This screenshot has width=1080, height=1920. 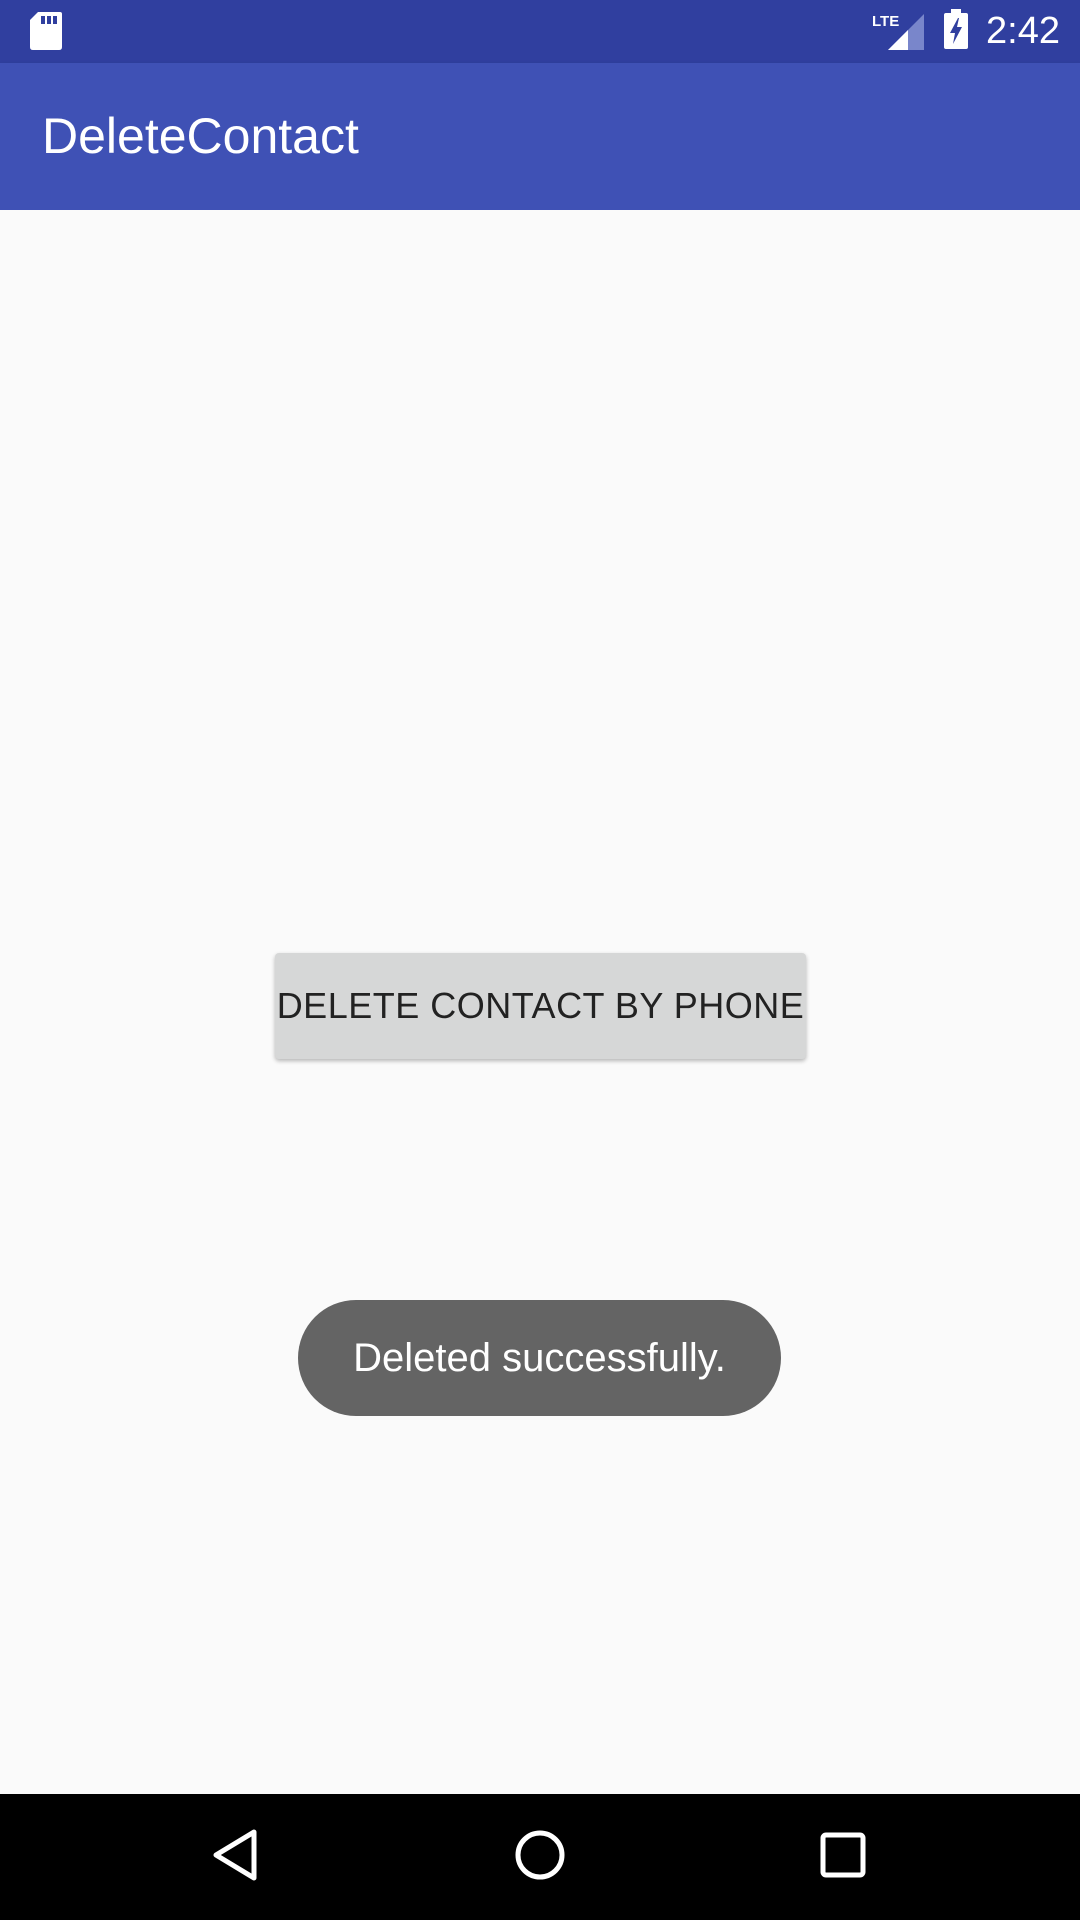 I want to click on delete-contact-by-phone-button: DELETE CONTACT BY PHONE, so click(x=540, y=1006).